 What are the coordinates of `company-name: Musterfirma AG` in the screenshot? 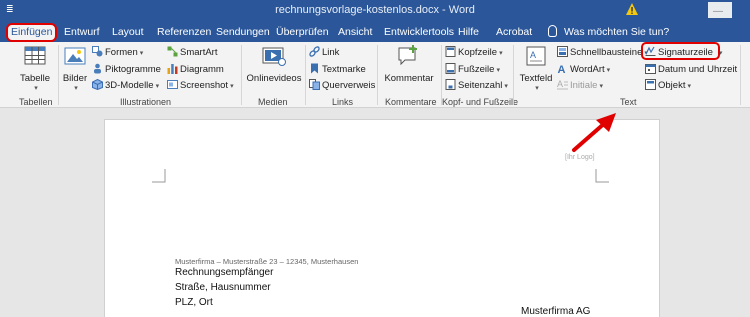 It's located at (556, 311).